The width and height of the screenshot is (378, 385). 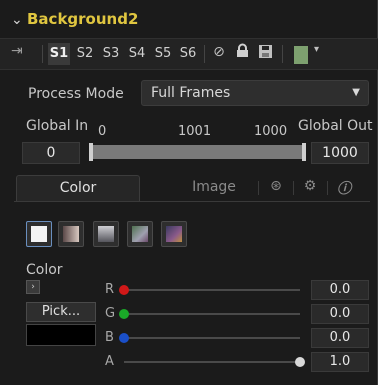 What do you see at coordinates (300, 362) in the screenshot?
I see `channel-a-handle` at bounding box center [300, 362].